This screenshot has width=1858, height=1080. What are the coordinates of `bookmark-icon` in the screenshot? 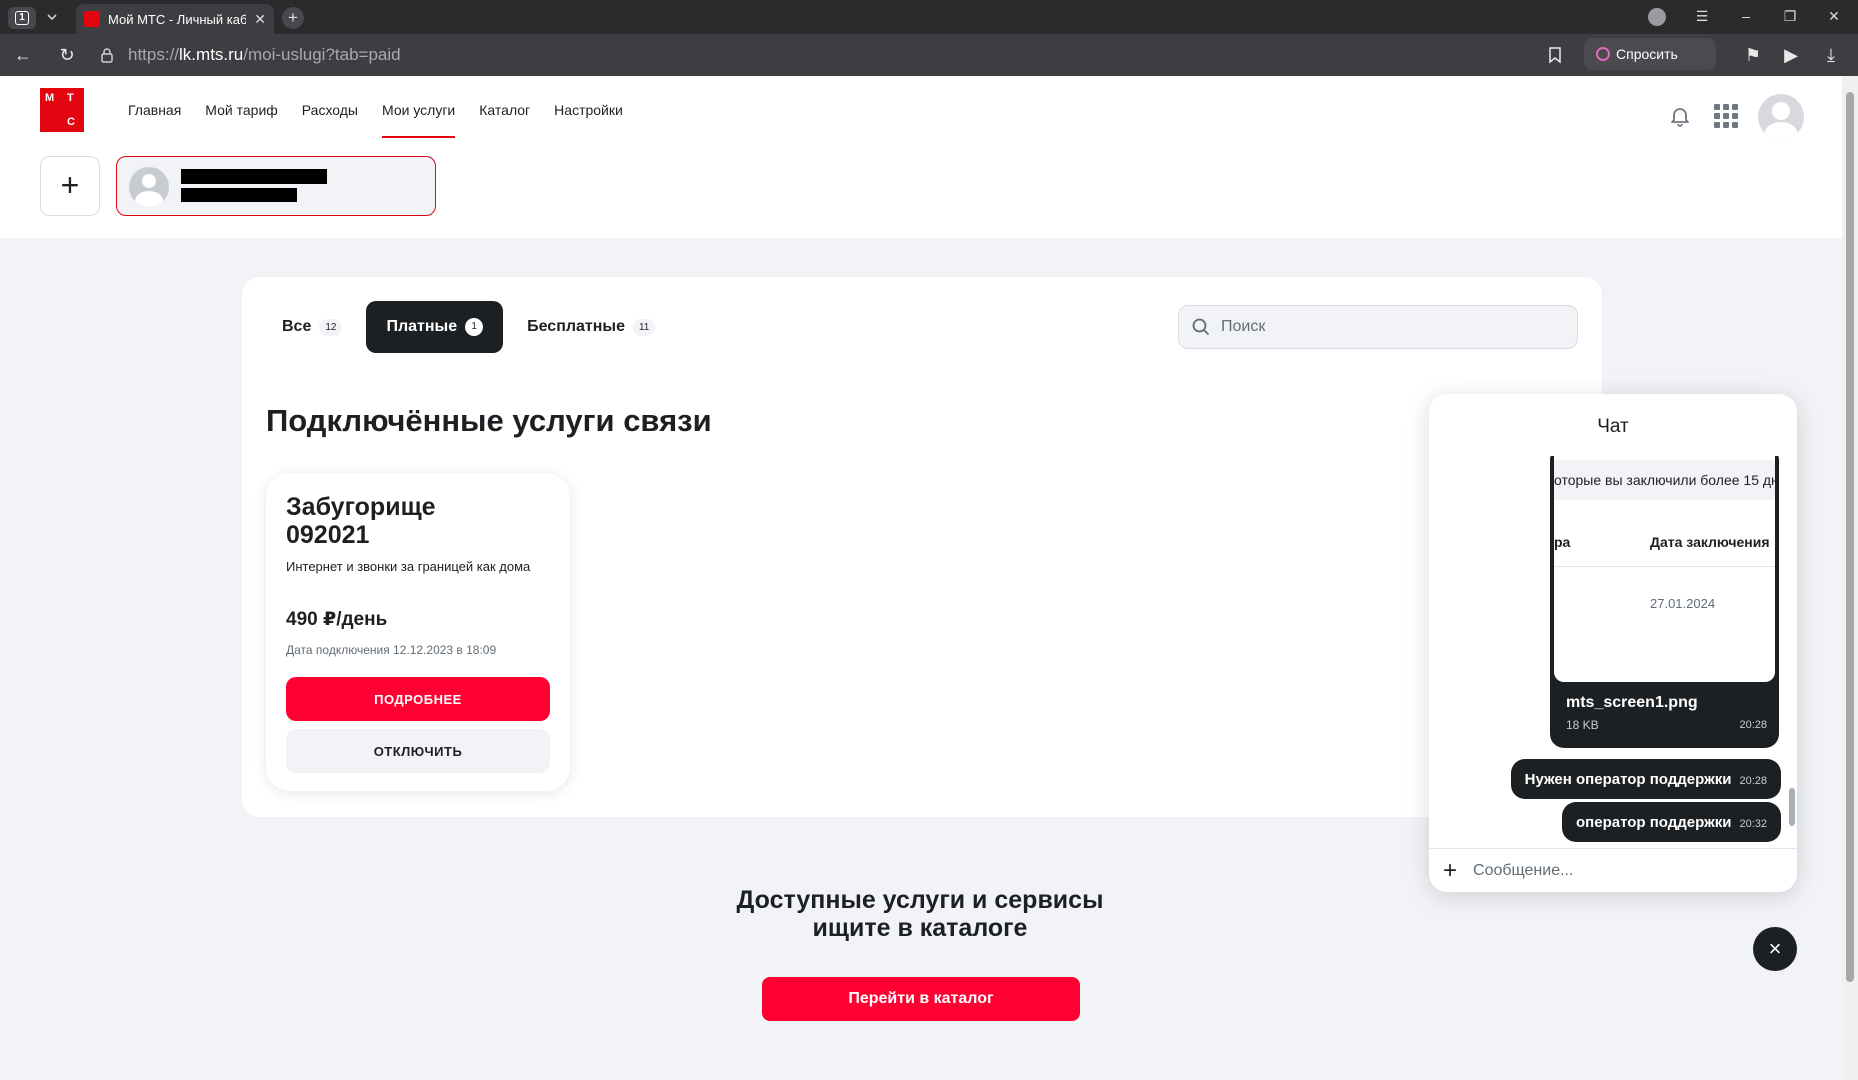 It's located at (1555, 55).